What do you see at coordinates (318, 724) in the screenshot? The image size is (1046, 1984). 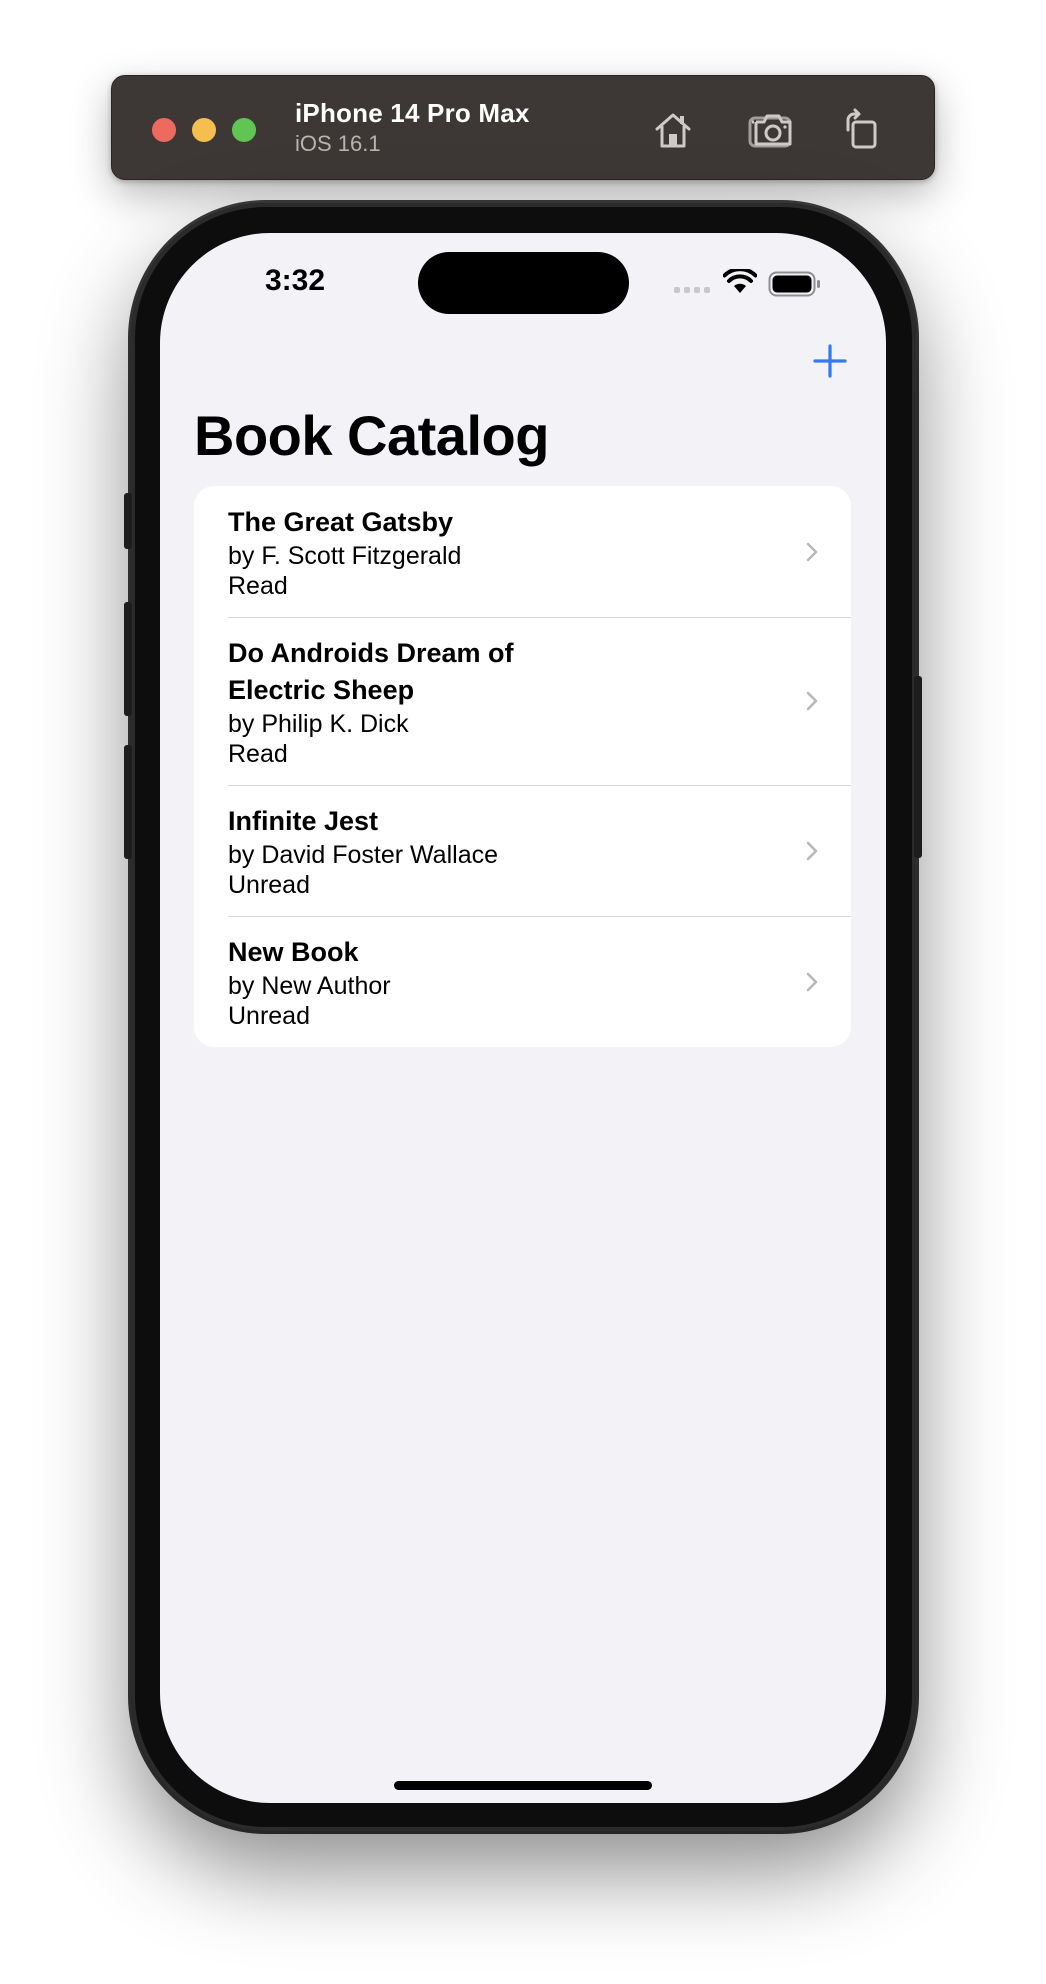 I see `book-author: by Philip K. Dick` at bounding box center [318, 724].